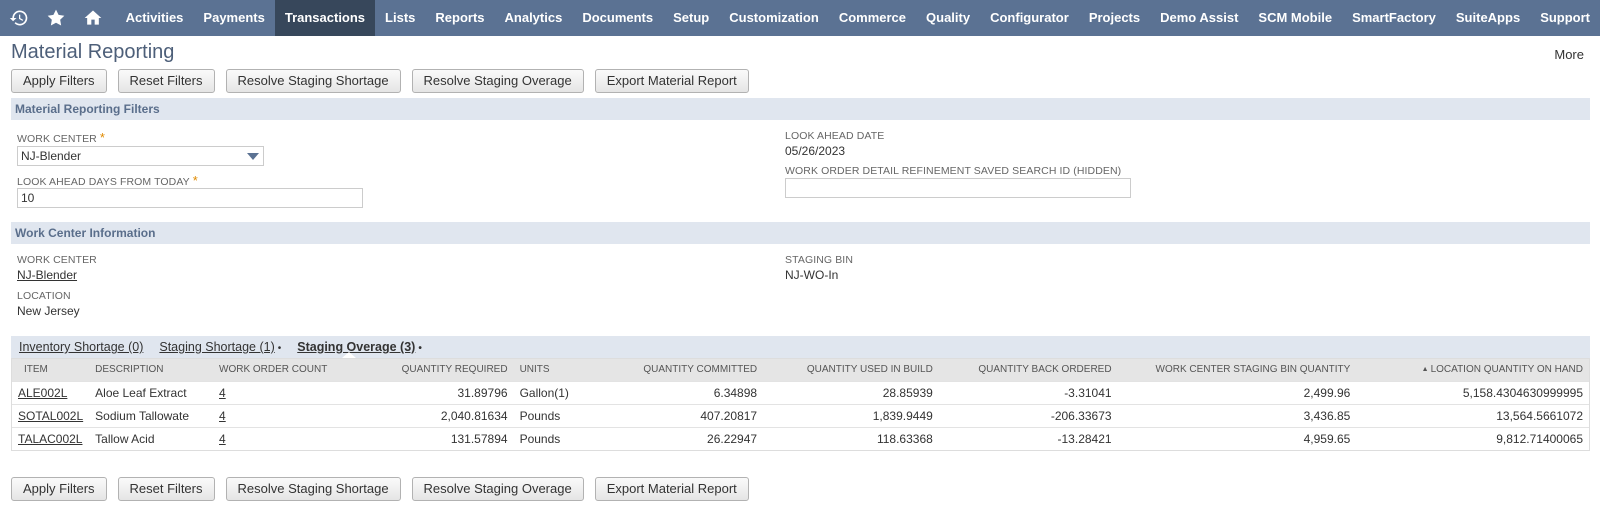 Image resolution: width=1600 pixels, height=524 pixels. What do you see at coordinates (617, 18) in the screenshot?
I see `nav-item-documents: Documents` at bounding box center [617, 18].